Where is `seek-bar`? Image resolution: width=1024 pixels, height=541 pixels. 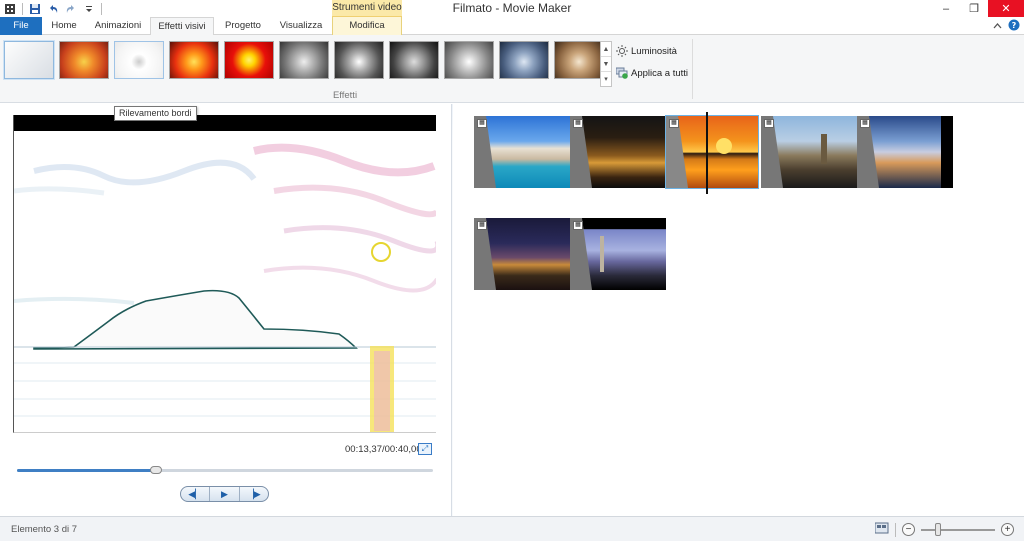 seek-bar is located at coordinates (225, 470).